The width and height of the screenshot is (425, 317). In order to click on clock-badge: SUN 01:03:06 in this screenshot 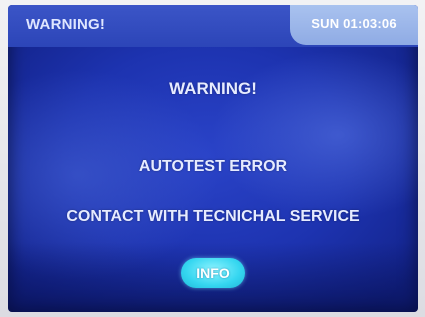, I will do `click(354, 25)`.